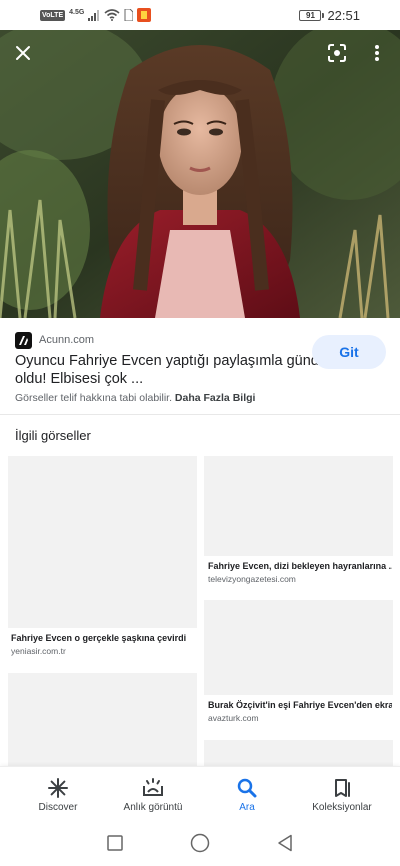 This screenshot has height=866, width=400. I want to click on more-options-button, so click(377, 53).